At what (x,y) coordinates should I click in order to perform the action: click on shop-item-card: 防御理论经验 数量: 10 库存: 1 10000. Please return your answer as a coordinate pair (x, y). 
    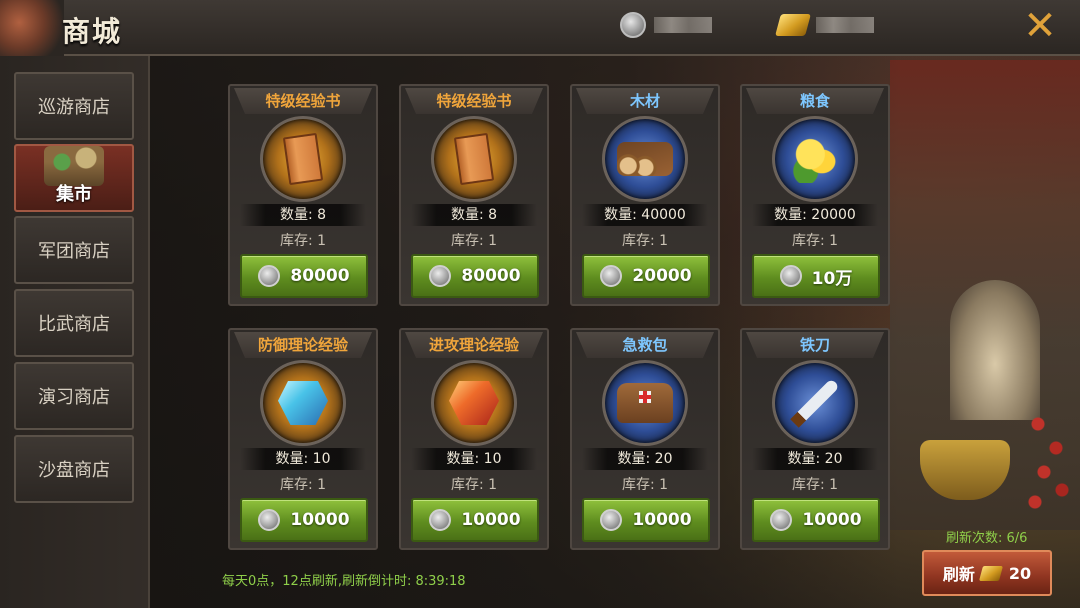
    Looking at the image, I should click on (303, 439).